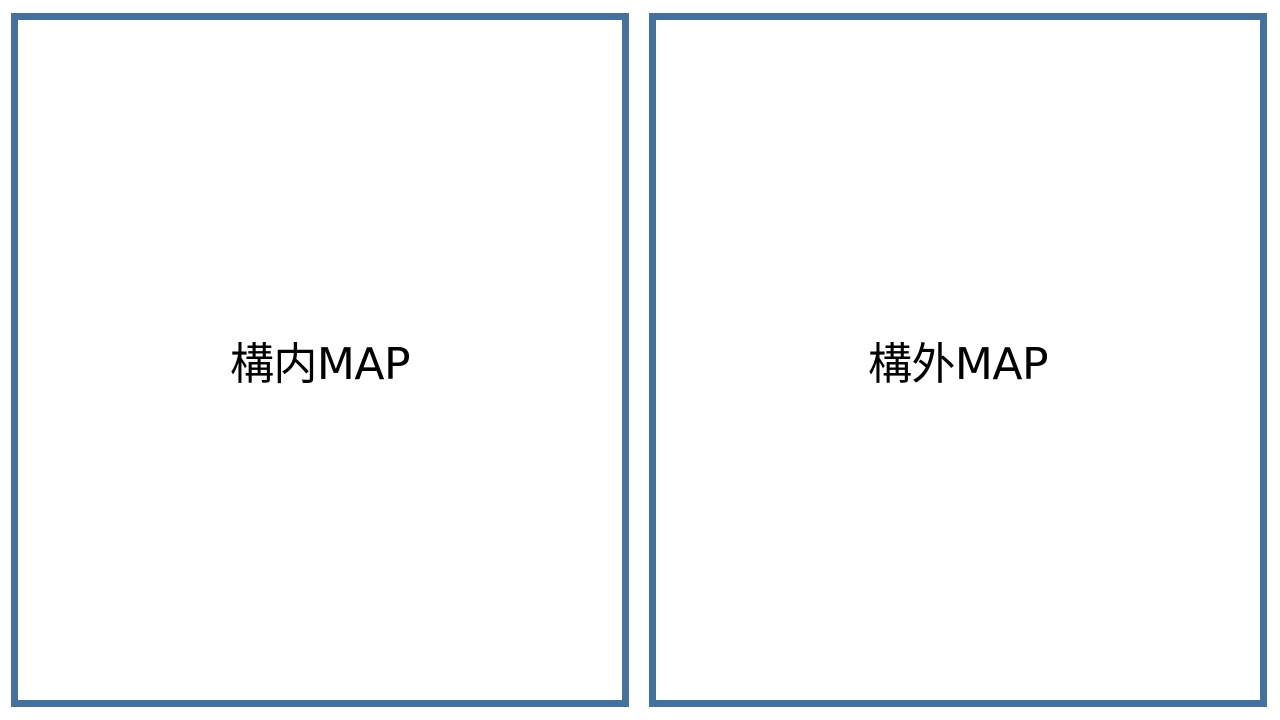  Describe the element at coordinates (320, 364) in the screenshot. I see `inner-map-label: 構内MAP` at that location.